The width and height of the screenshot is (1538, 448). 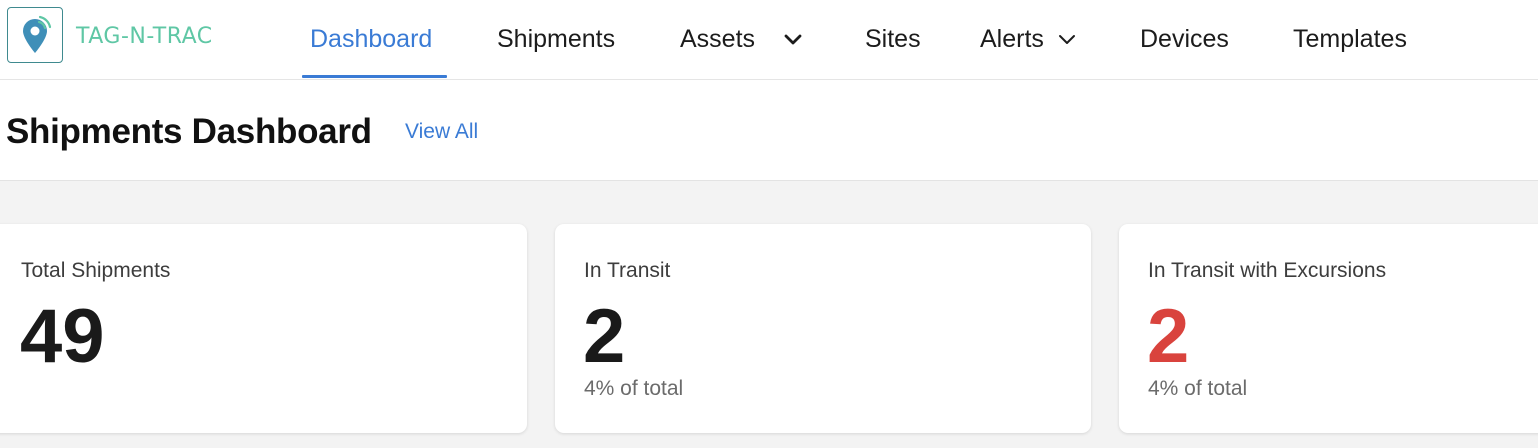 What do you see at coordinates (1350, 39) in the screenshot?
I see `nav-templates: Templates` at bounding box center [1350, 39].